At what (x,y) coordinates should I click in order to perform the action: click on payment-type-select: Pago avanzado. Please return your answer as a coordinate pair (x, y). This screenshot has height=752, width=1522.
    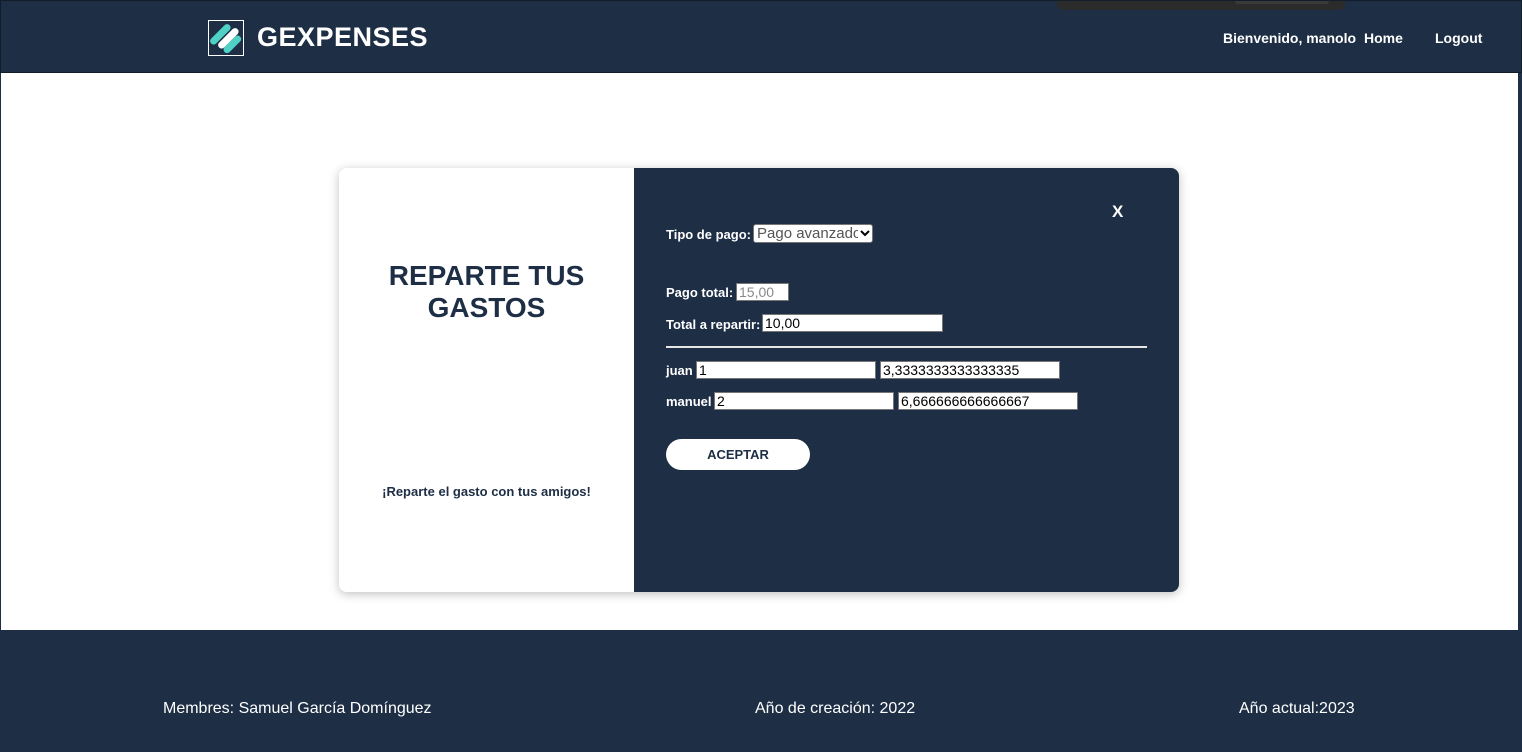
    Looking at the image, I should click on (813, 233).